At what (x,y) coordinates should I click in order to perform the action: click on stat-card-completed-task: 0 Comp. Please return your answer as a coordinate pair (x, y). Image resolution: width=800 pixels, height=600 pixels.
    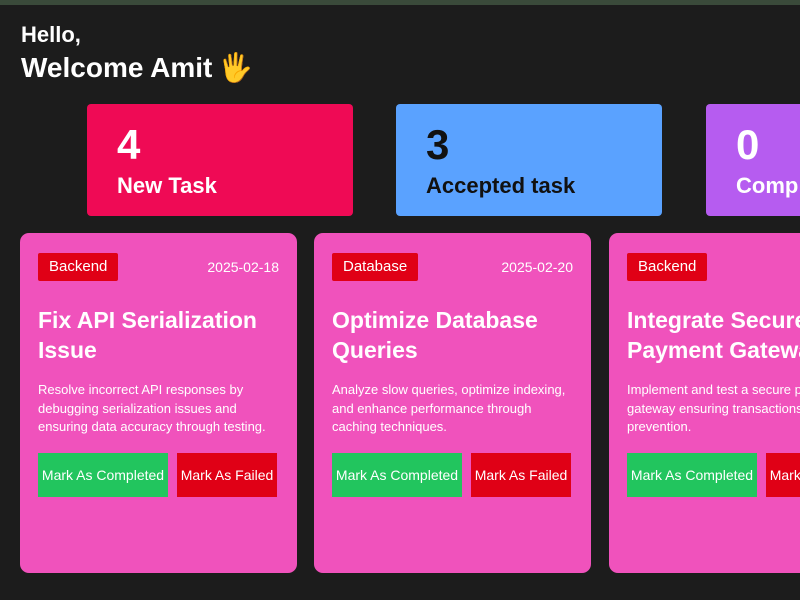
    Looking at the image, I should click on (753, 160).